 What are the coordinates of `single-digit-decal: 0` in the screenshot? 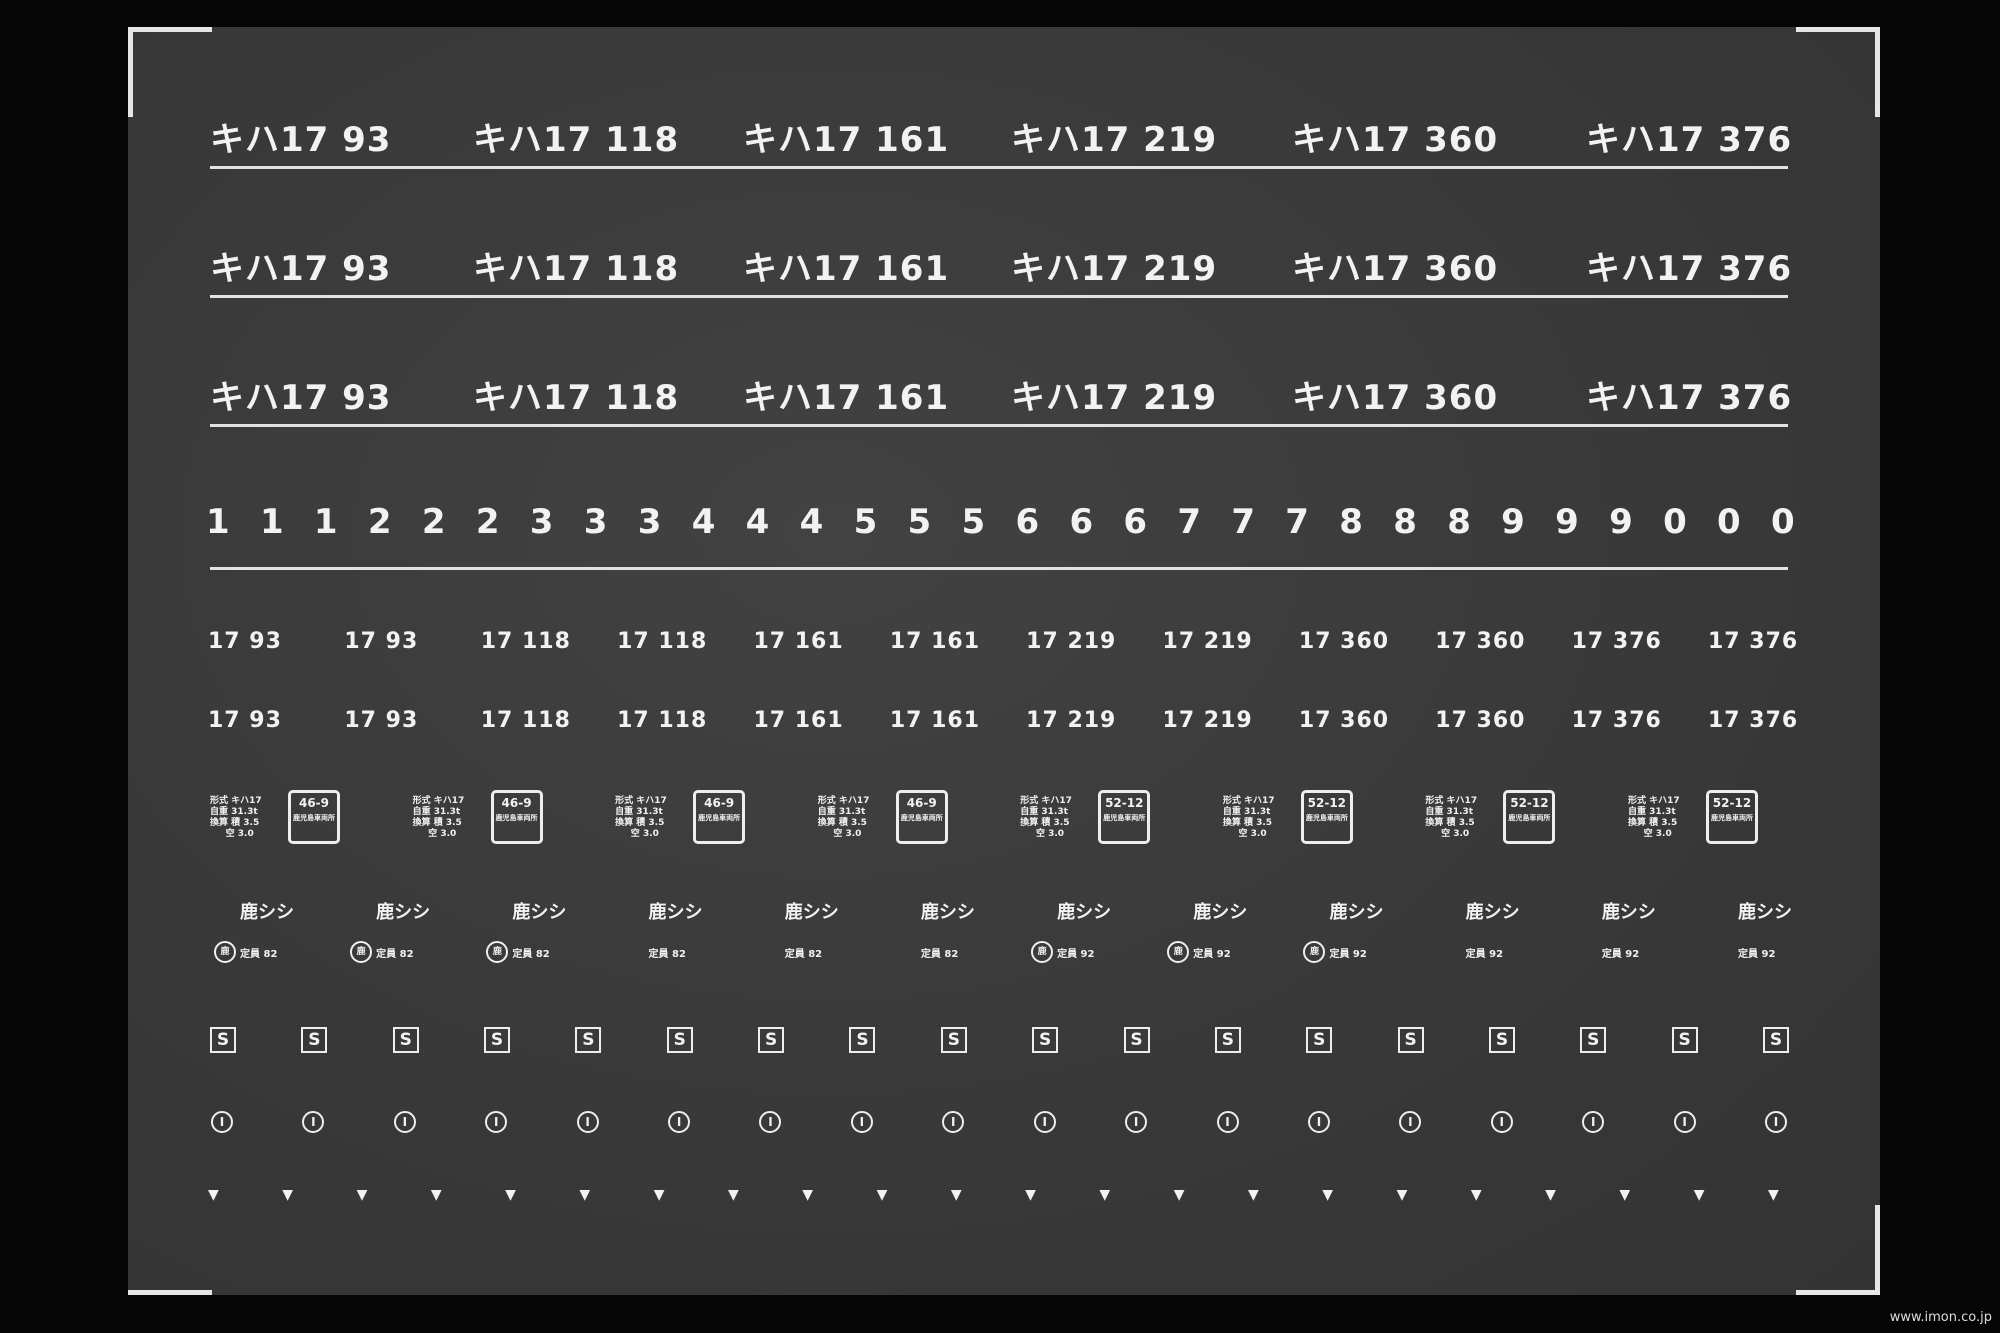 It's located at (1729, 522).